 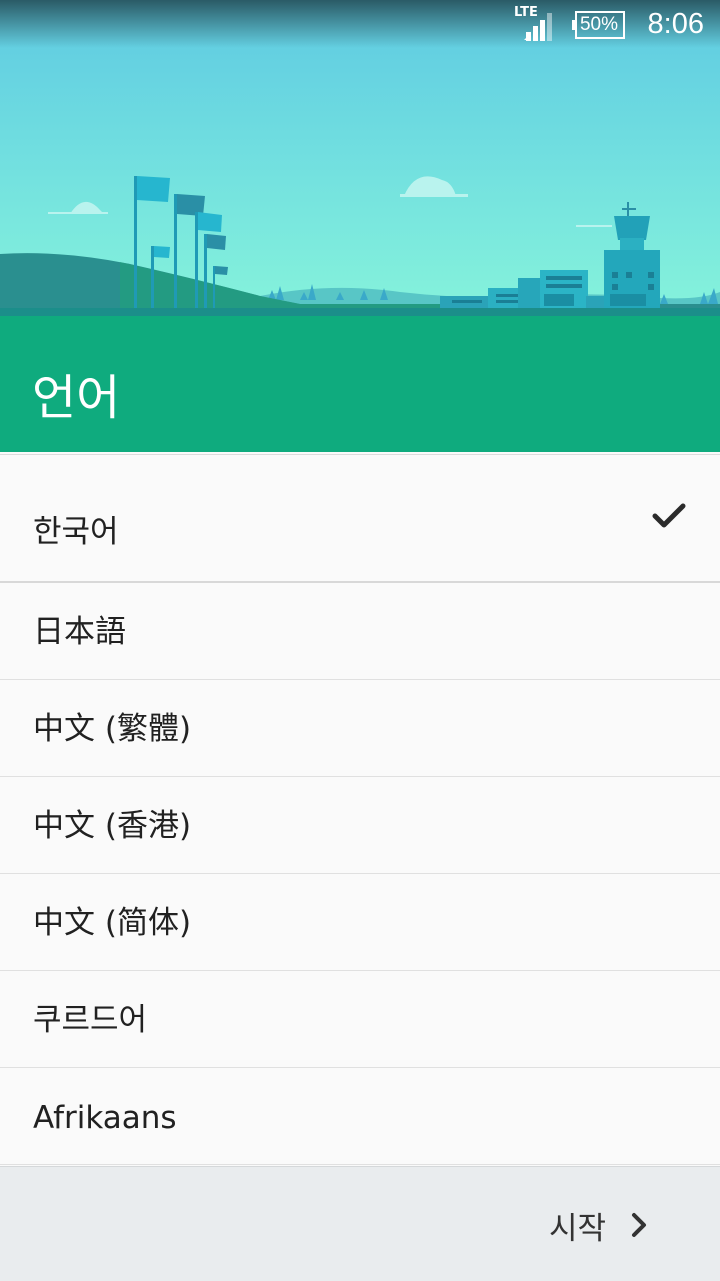 I want to click on language-label: 中文 (香港), so click(x=112, y=826).